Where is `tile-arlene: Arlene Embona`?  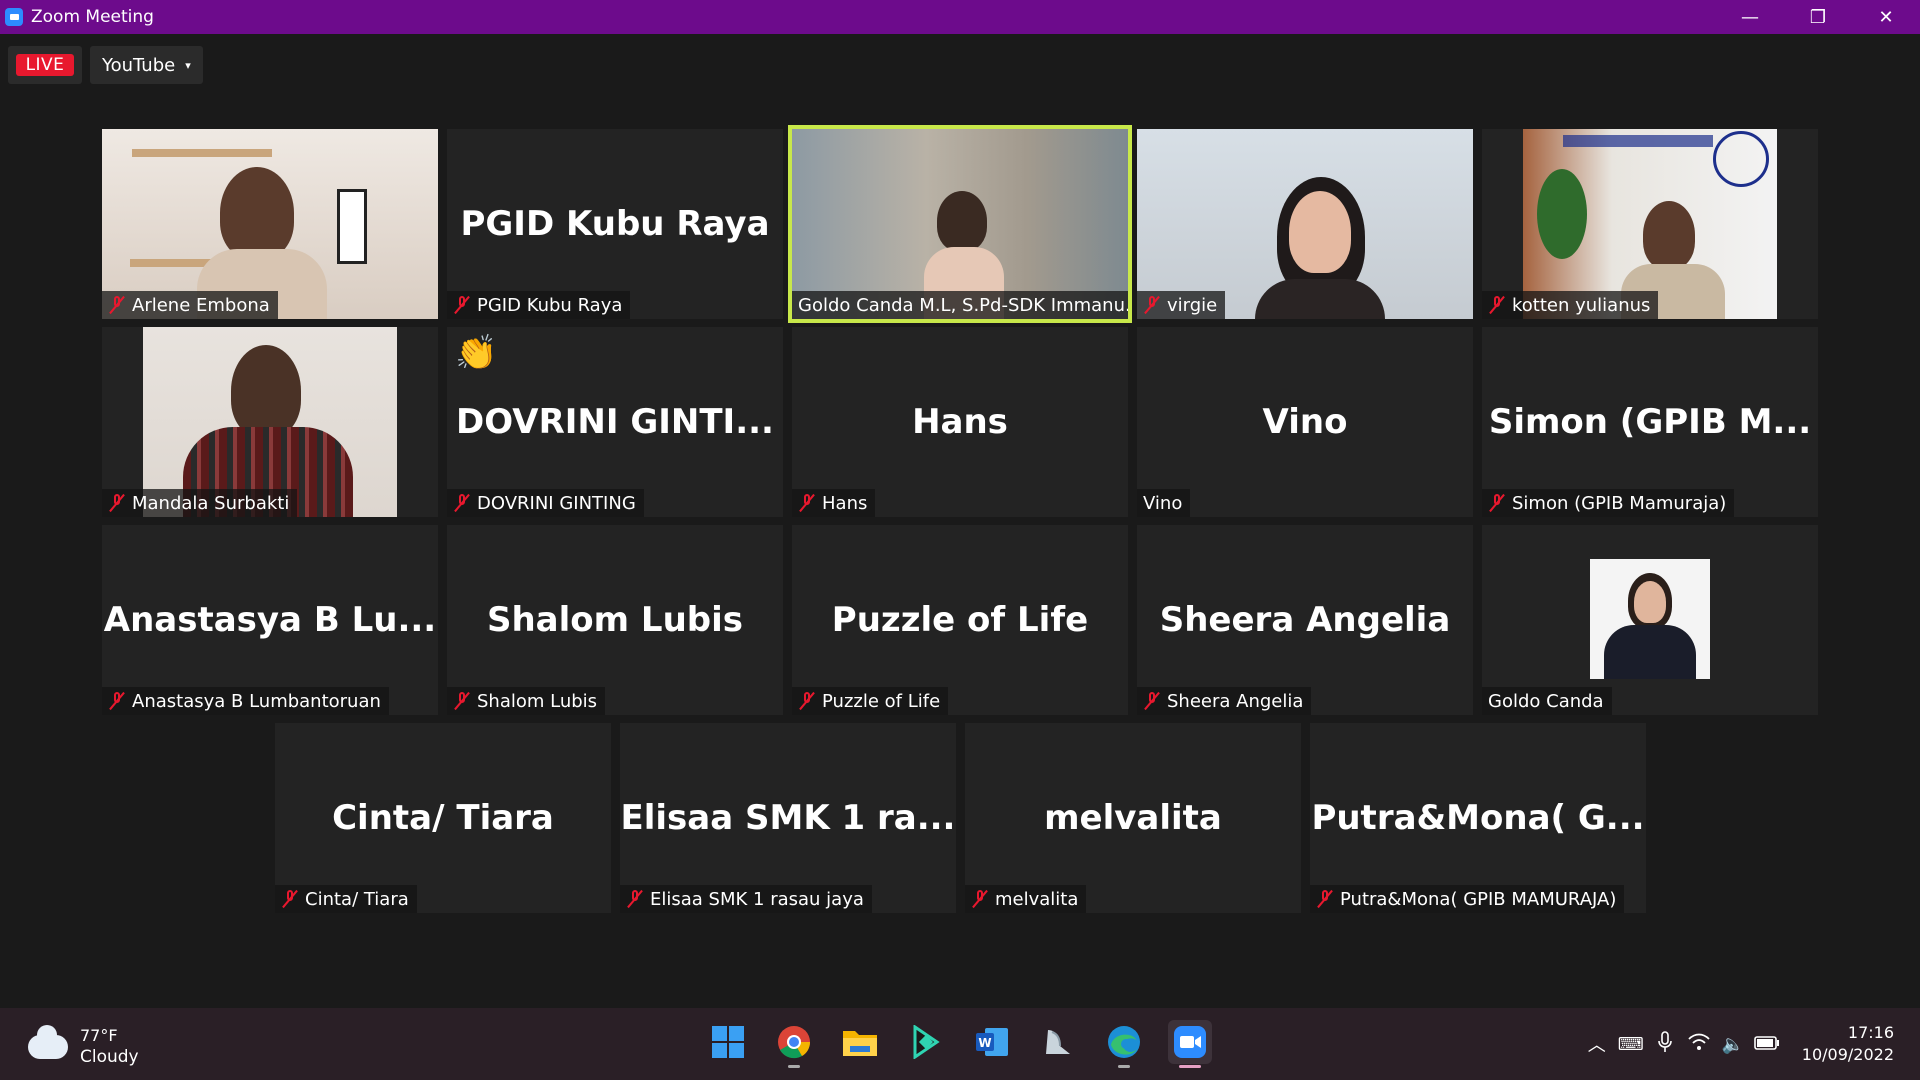 tile-arlene: Arlene Embona is located at coordinates (270, 224).